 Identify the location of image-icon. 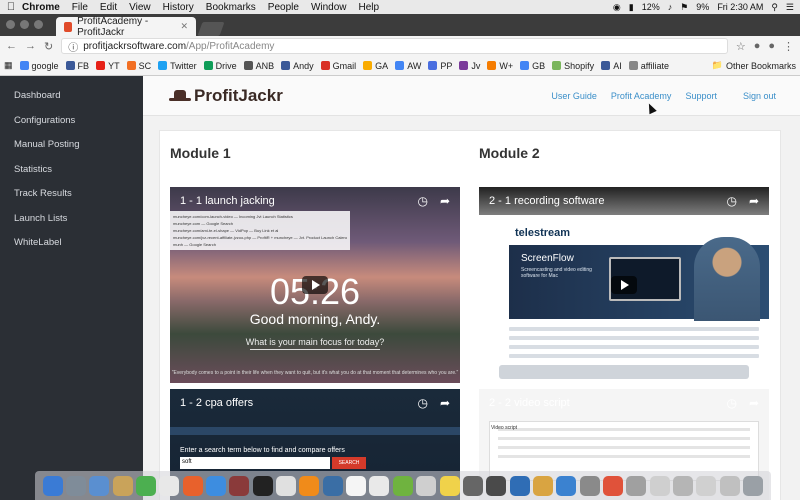
(682, 485).